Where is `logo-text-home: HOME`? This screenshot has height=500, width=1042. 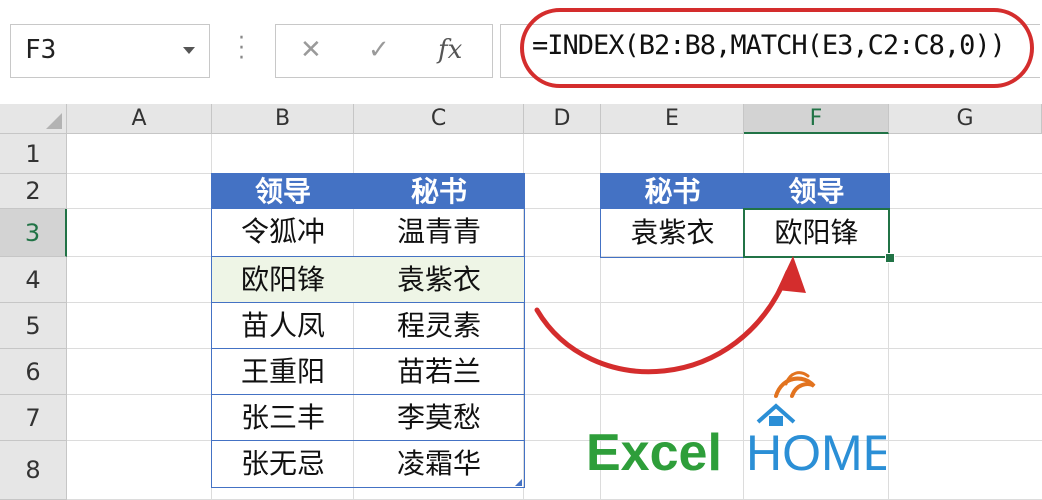
logo-text-home: HOME is located at coordinates (816, 453).